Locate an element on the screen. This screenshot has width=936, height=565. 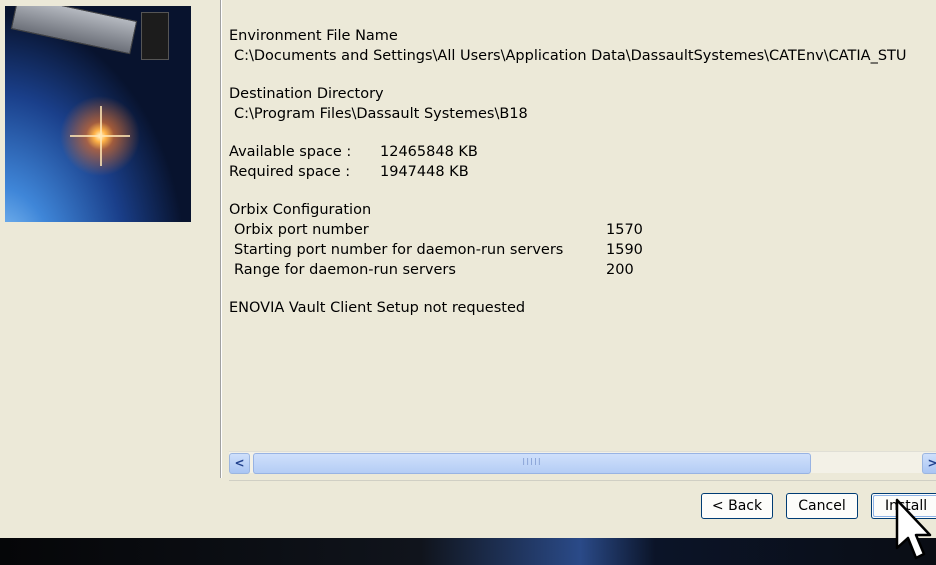
orbix-row-label: Range for daemon-run servers is located at coordinates (345, 270).